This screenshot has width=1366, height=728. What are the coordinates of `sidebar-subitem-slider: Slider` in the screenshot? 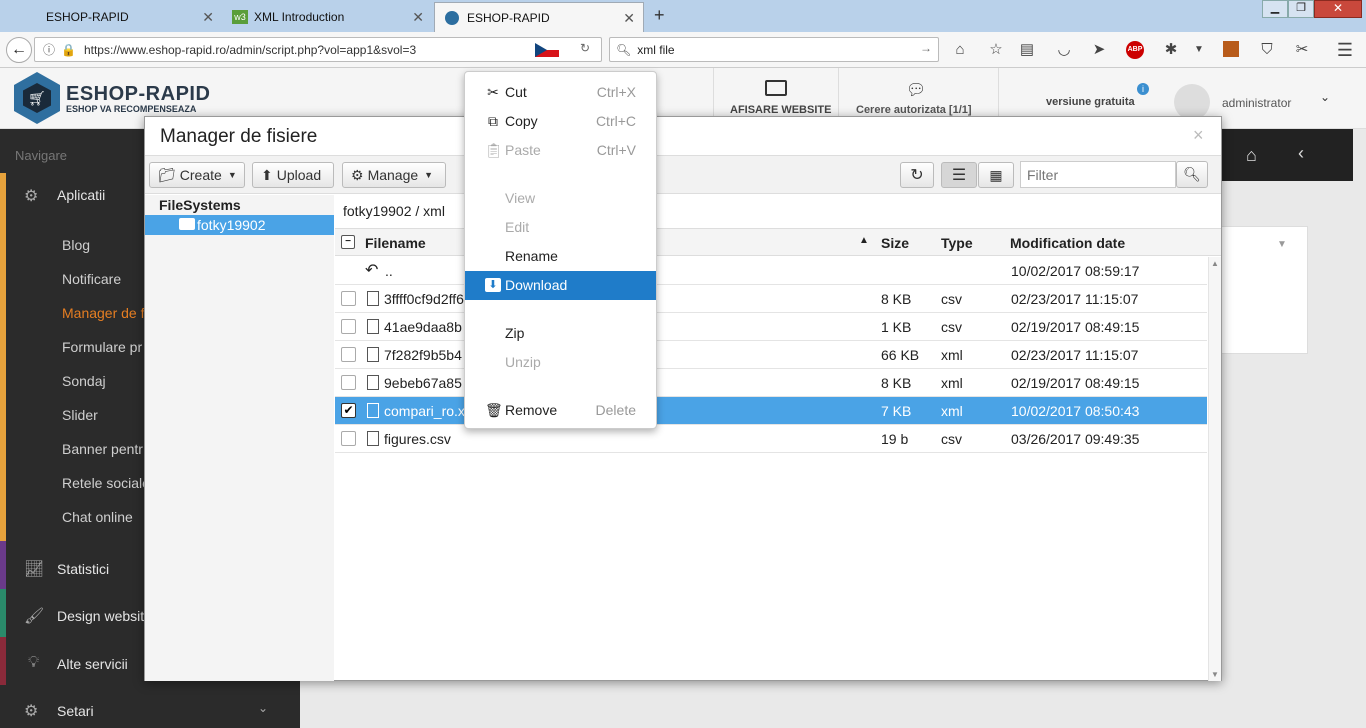 It's located at (80, 415).